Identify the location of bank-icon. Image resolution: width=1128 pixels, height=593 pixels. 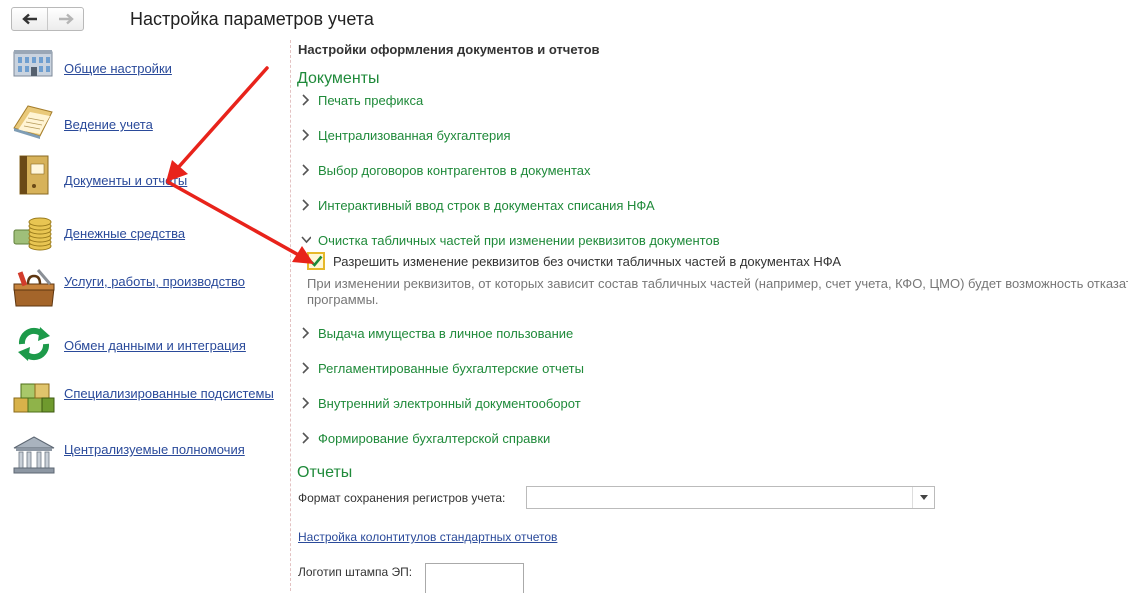
(34, 455).